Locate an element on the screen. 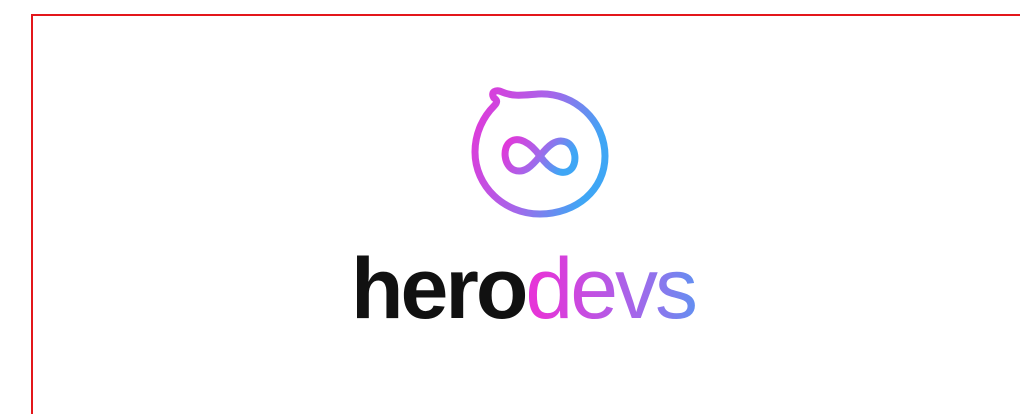  svg-text: herodevs is located at coordinates (523, 289).